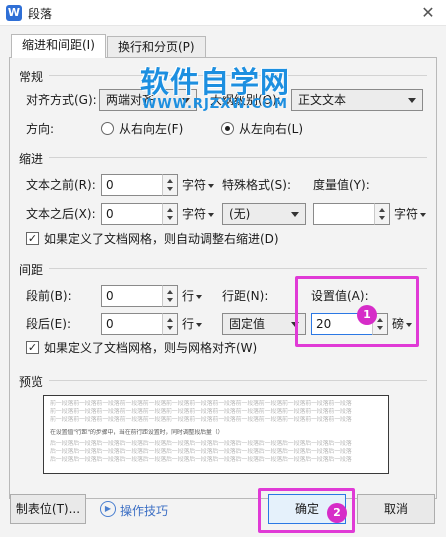 Image resolution: width=446 pixels, height=537 pixels. I want to click on cancel-button: 取消, so click(396, 509).